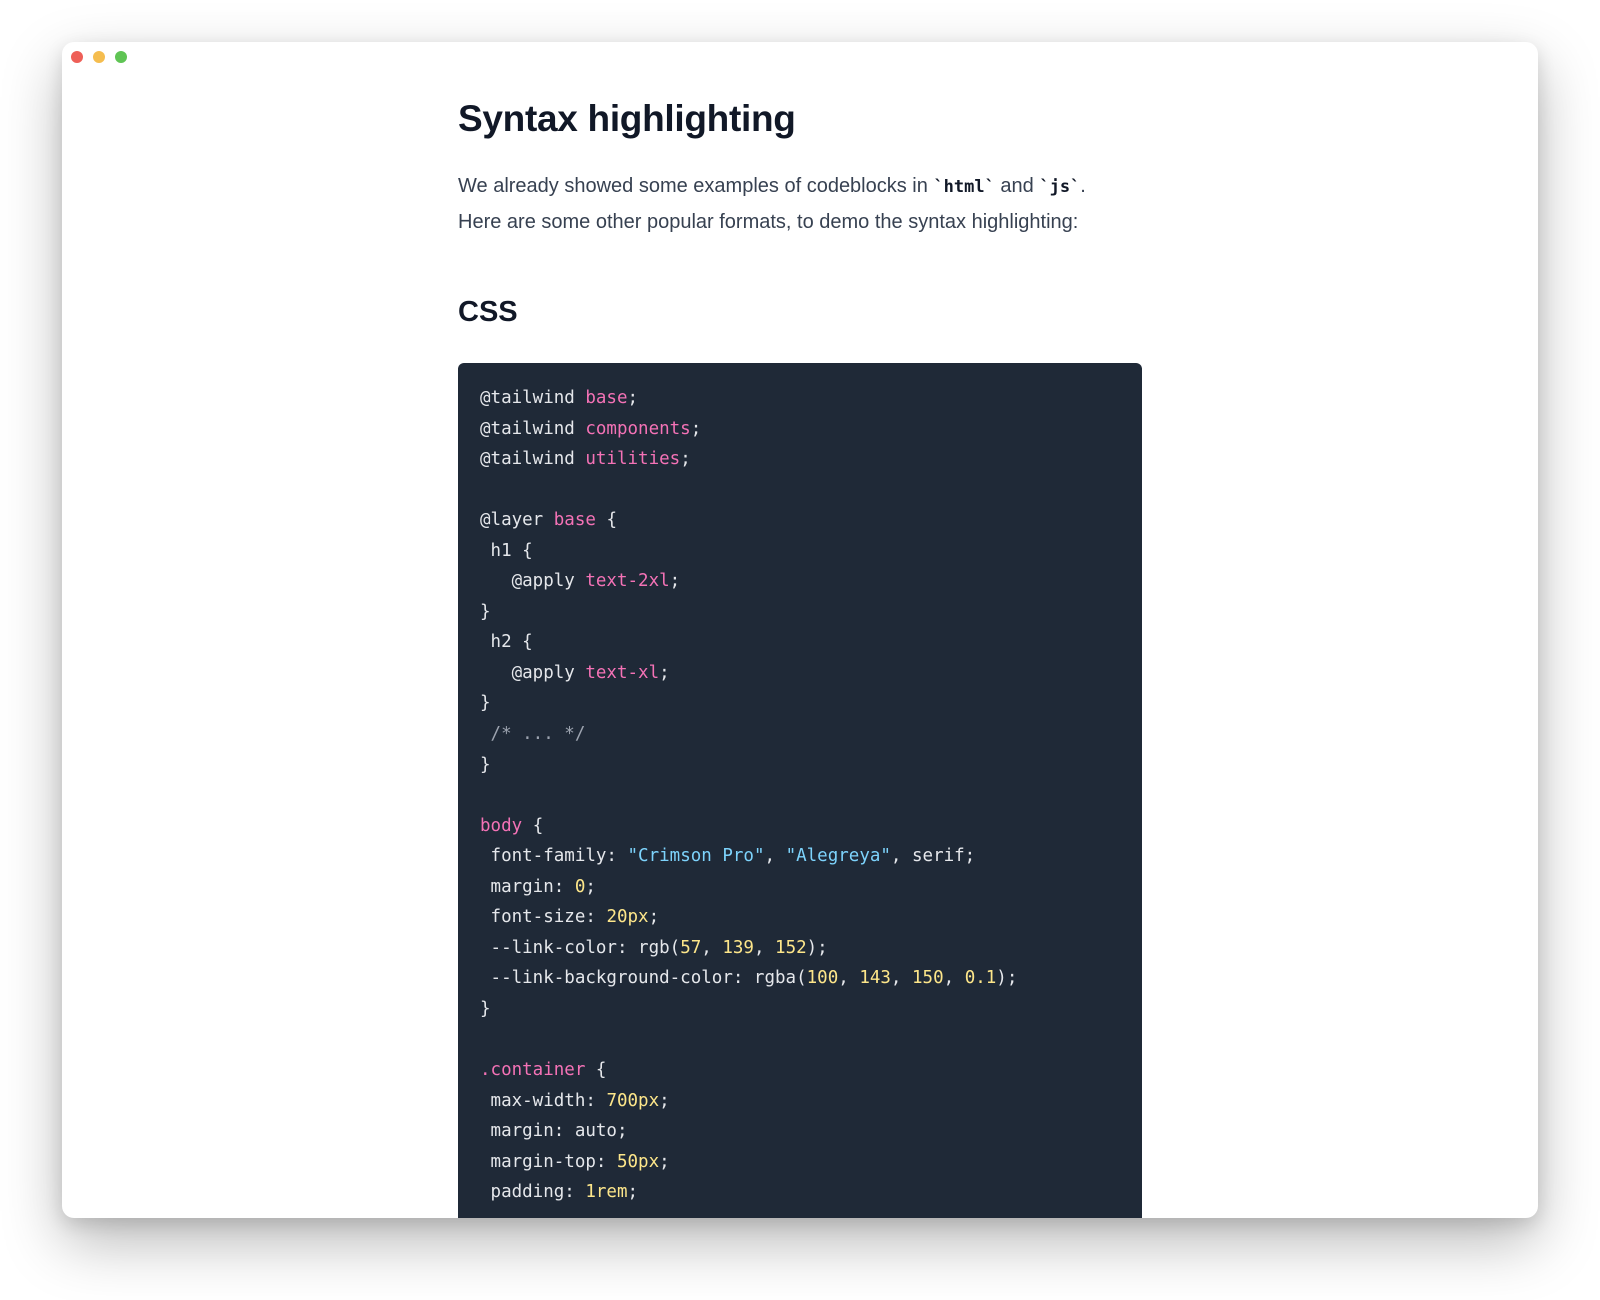  What do you see at coordinates (506, 550) in the screenshot?
I see `code-token-plain: h1 {` at bounding box center [506, 550].